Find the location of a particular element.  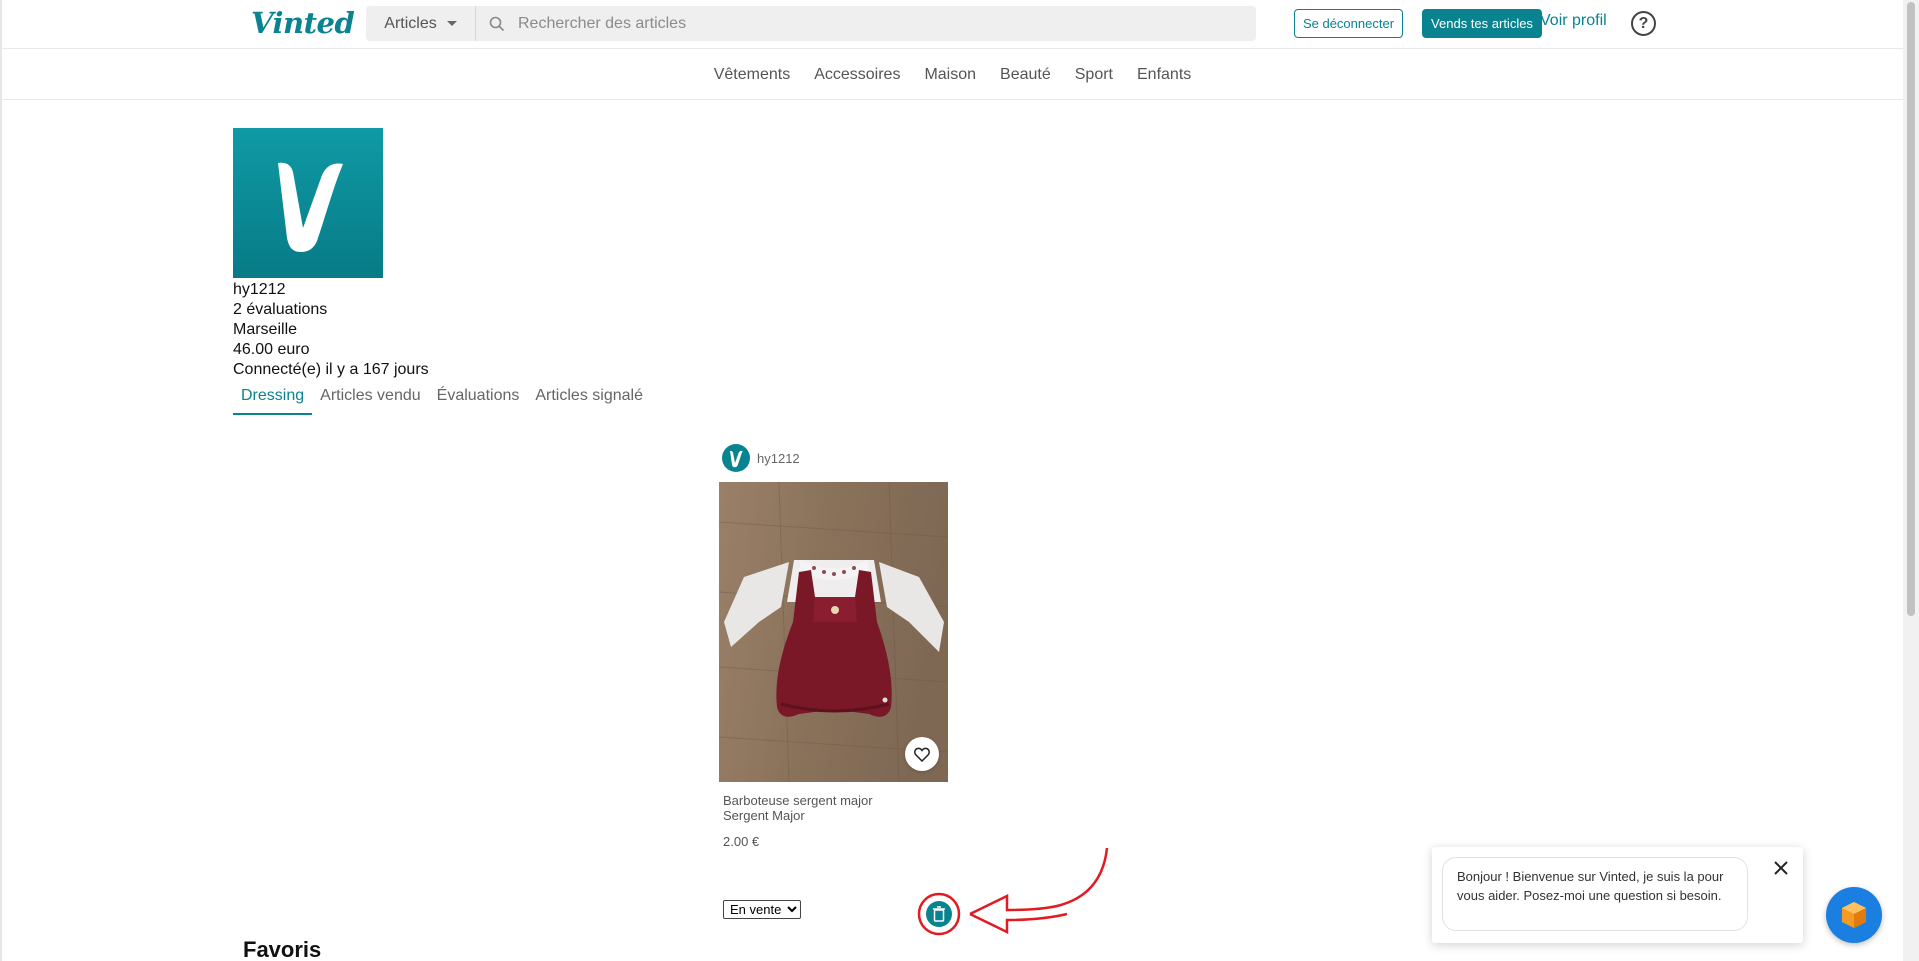

category-beauty: Beauté is located at coordinates (1025, 75).